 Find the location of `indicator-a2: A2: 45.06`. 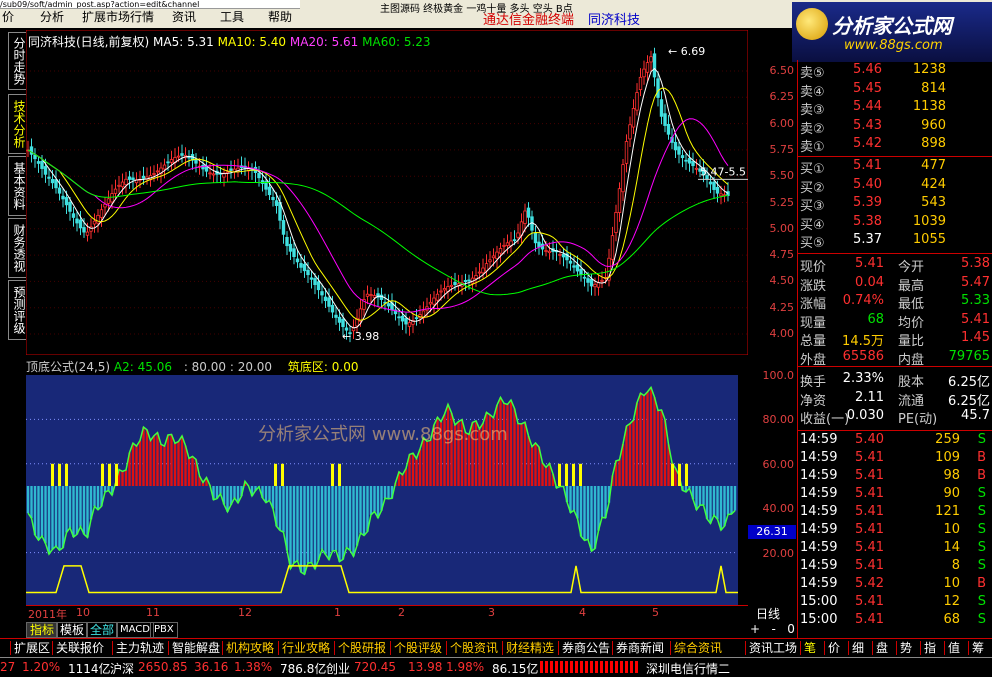

indicator-a2: A2: 45.06 is located at coordinates (143, 367).